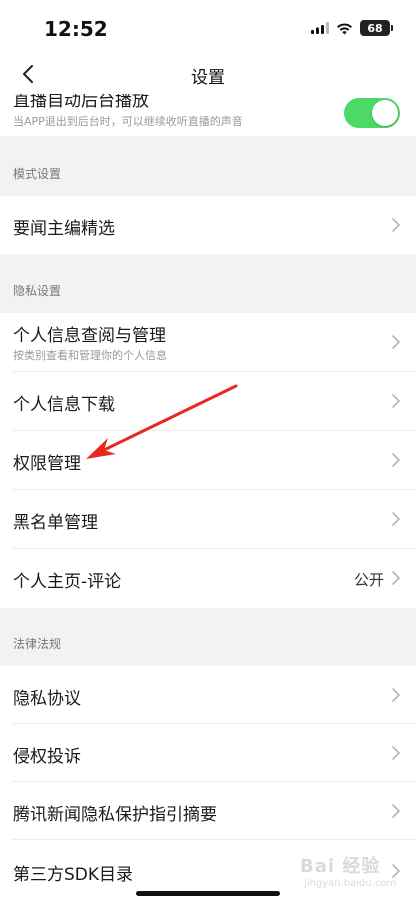 This screenshot has width=416, height=906. What do you see at coordinates (208, 578) in the screenshot?
I see `settings-row-profile-comments: 个人主页-评论 公开` at bounding box center [208, 578].